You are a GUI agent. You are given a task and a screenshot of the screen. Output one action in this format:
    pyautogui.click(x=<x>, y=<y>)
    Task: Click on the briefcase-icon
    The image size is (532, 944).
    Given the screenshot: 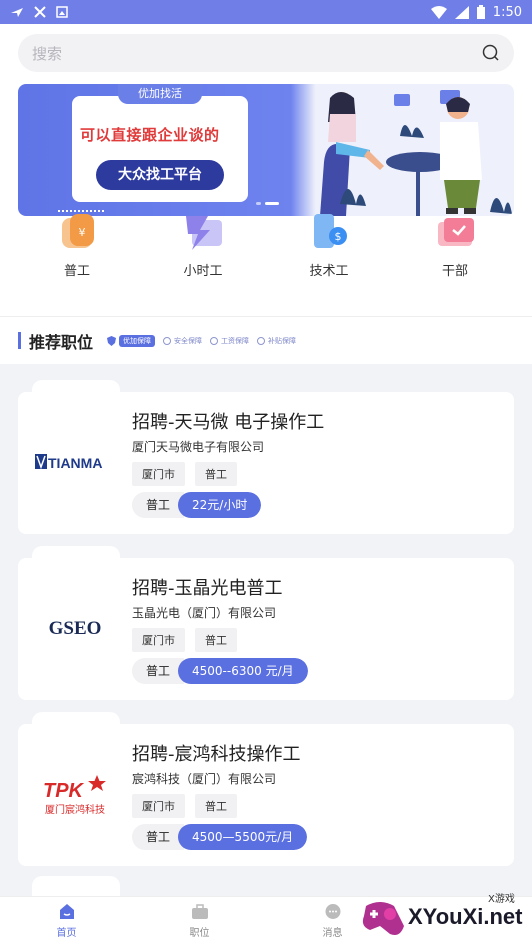 What is the action you would take?
    pyautogui.click(x=456, y=232)
    